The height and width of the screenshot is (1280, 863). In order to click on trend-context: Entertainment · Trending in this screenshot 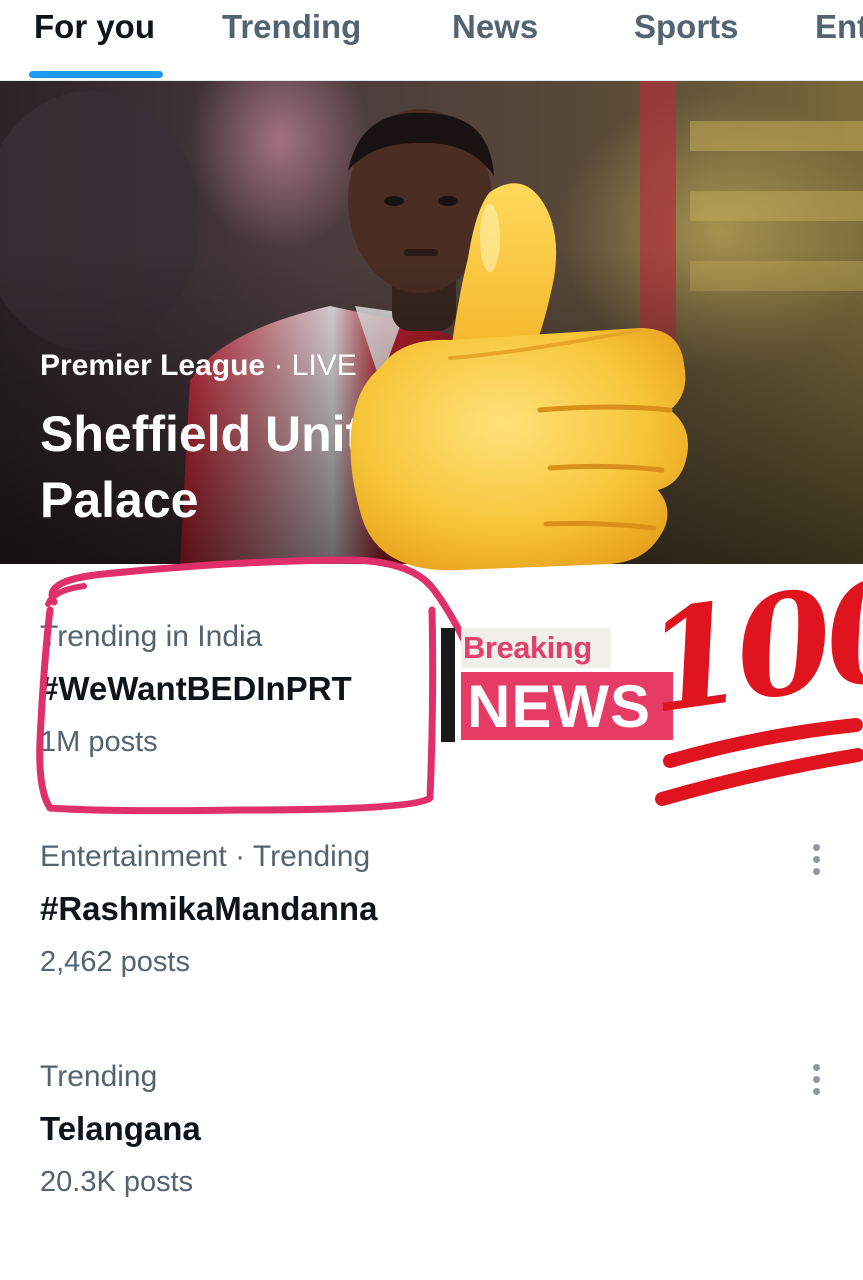, I will do `click(205, 856)`.